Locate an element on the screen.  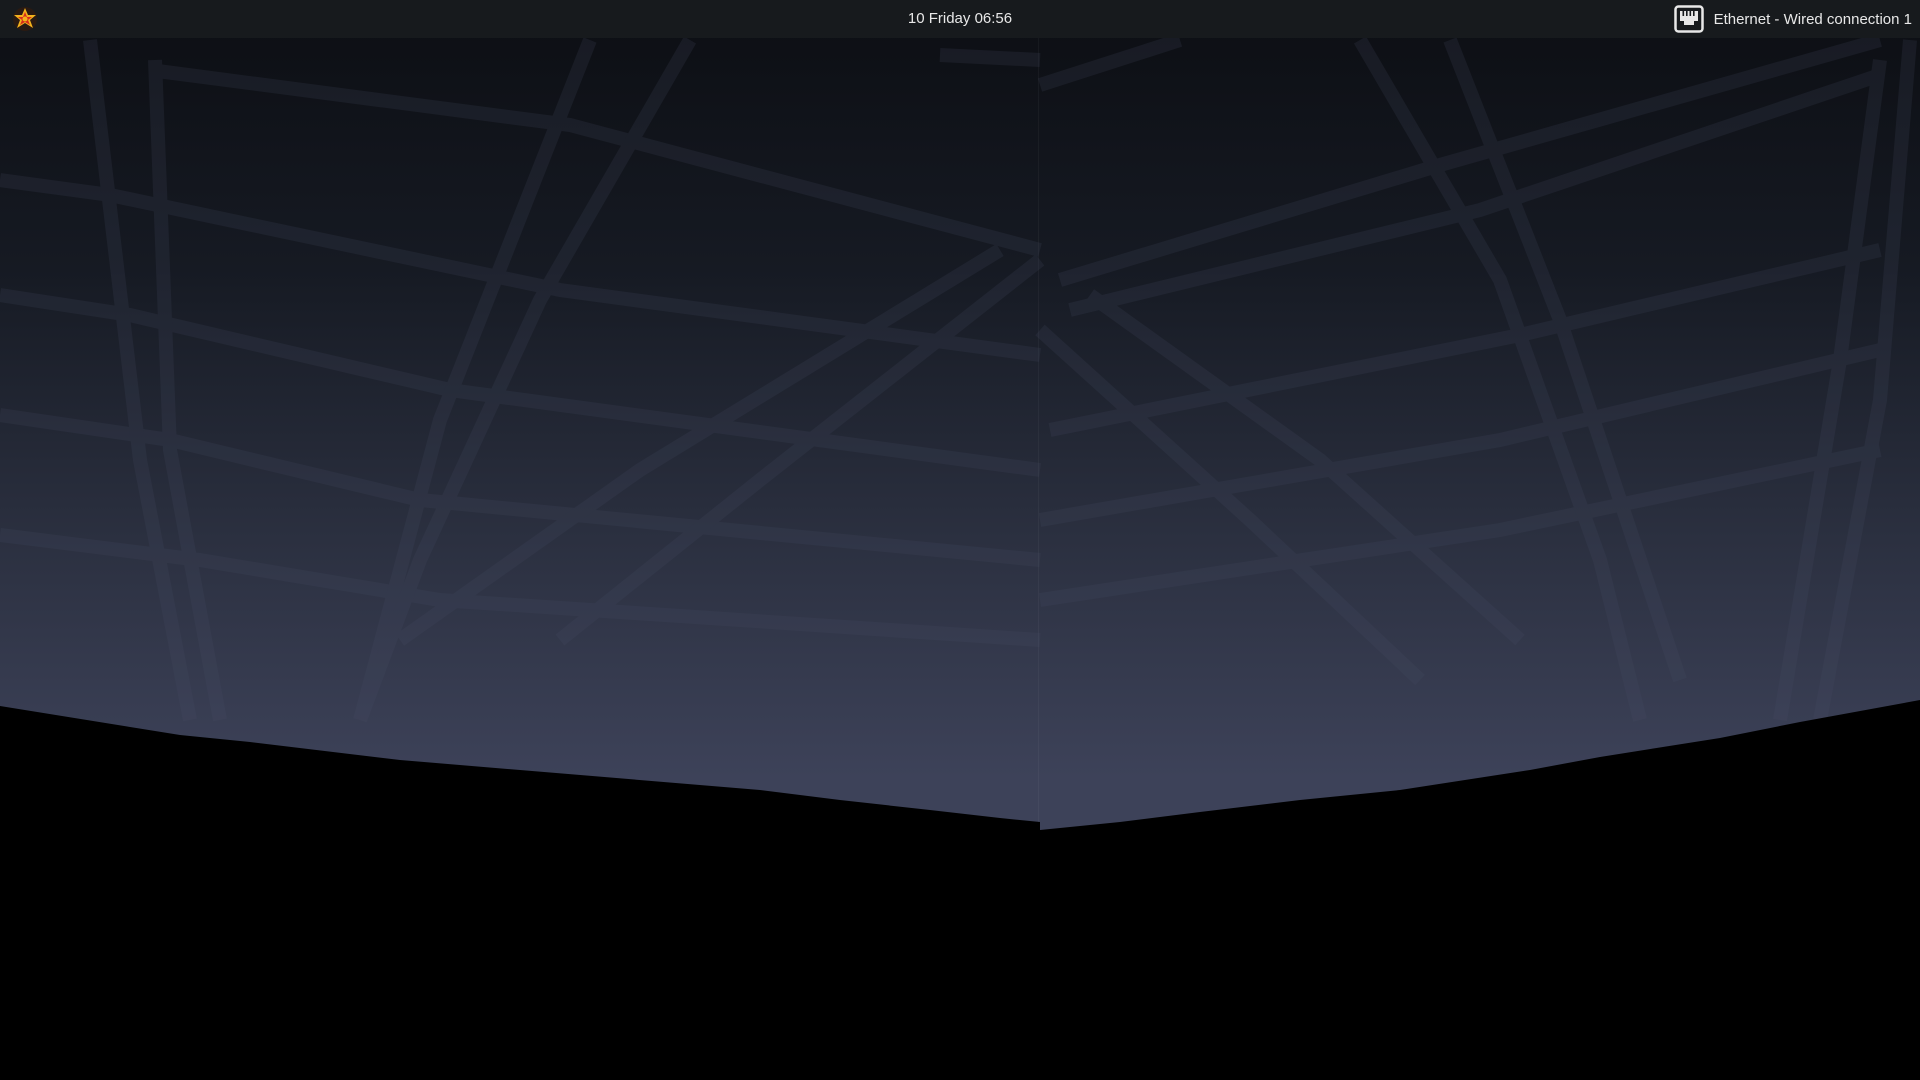
desktop-menu-logo-icon is located at coordinates (25, 19).